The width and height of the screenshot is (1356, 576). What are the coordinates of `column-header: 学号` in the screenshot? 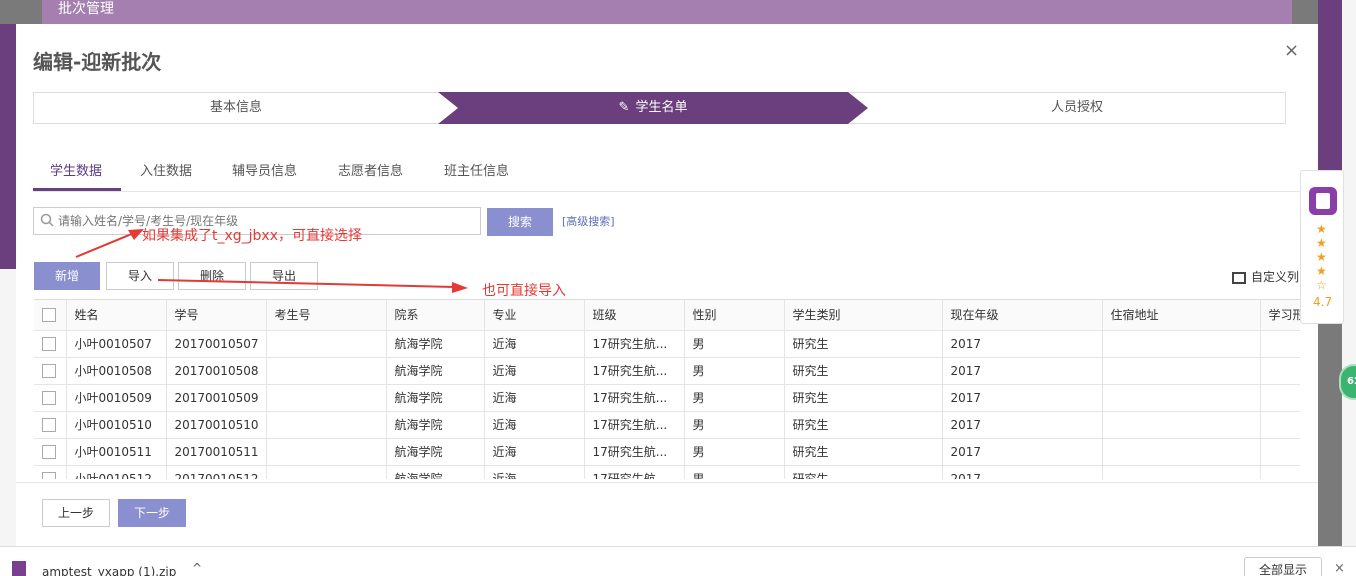 It's located at (216, 315).